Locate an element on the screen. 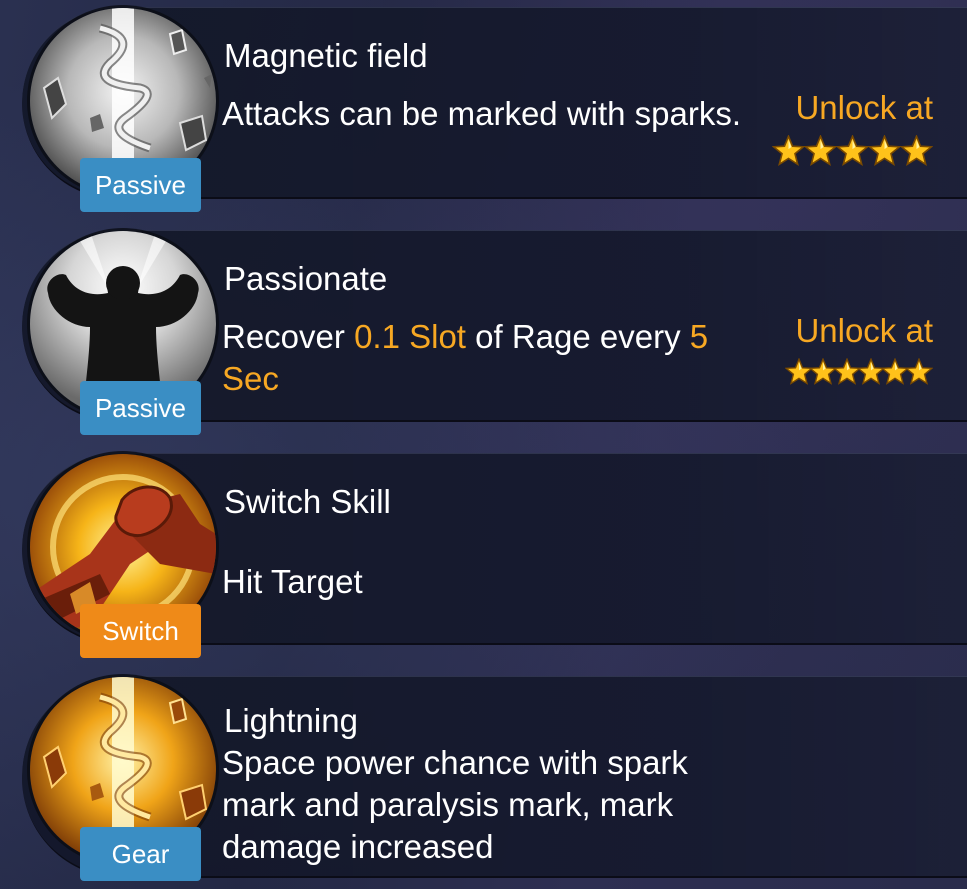 Image resolution: width=967 pixels, height=889 pixels. description-text: of Rage every is located at coordinates (577, 336).